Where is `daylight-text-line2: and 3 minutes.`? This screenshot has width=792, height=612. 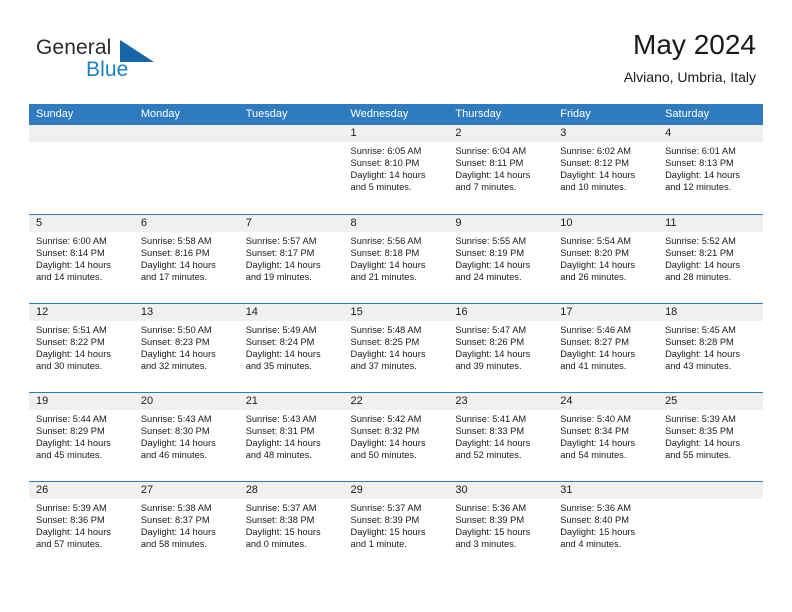
daylight-text-line2: and 3 minutes. is located at coordinates (486, 543).